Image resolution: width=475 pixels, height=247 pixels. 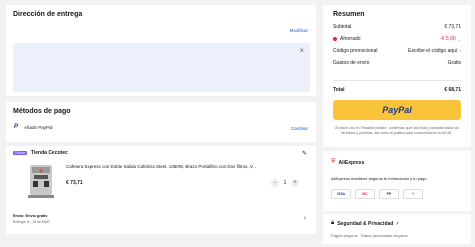 What do you see at coordinates (339, 90) in the screenshot?
I see `total-label: Total` at bounding box center [339, 90].